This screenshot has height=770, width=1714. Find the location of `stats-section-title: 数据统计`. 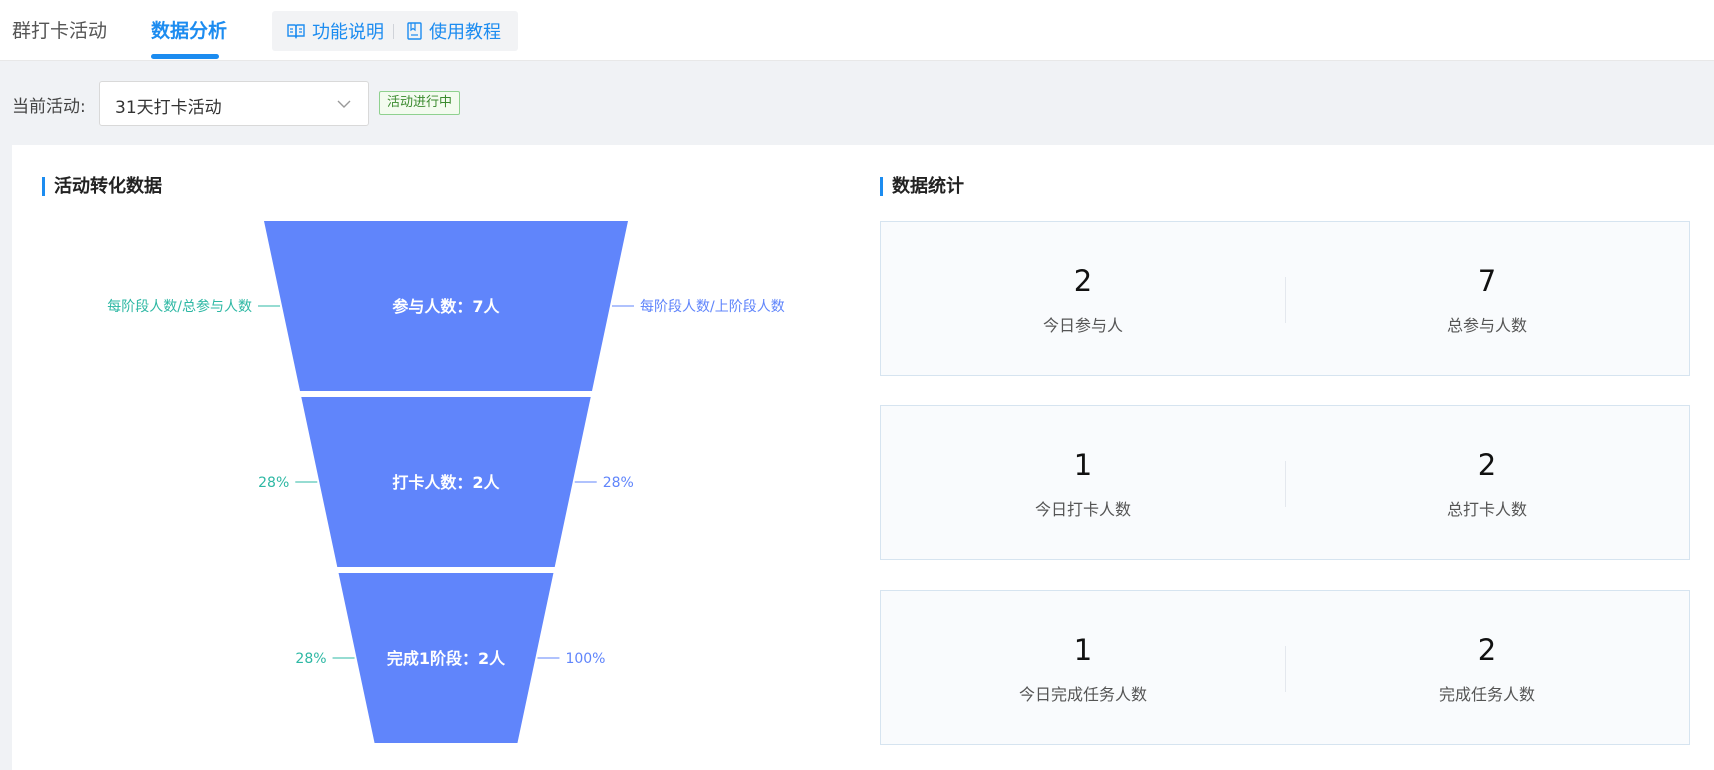

stats-section-title: 数据统计 is located at coordinates (922, 186).